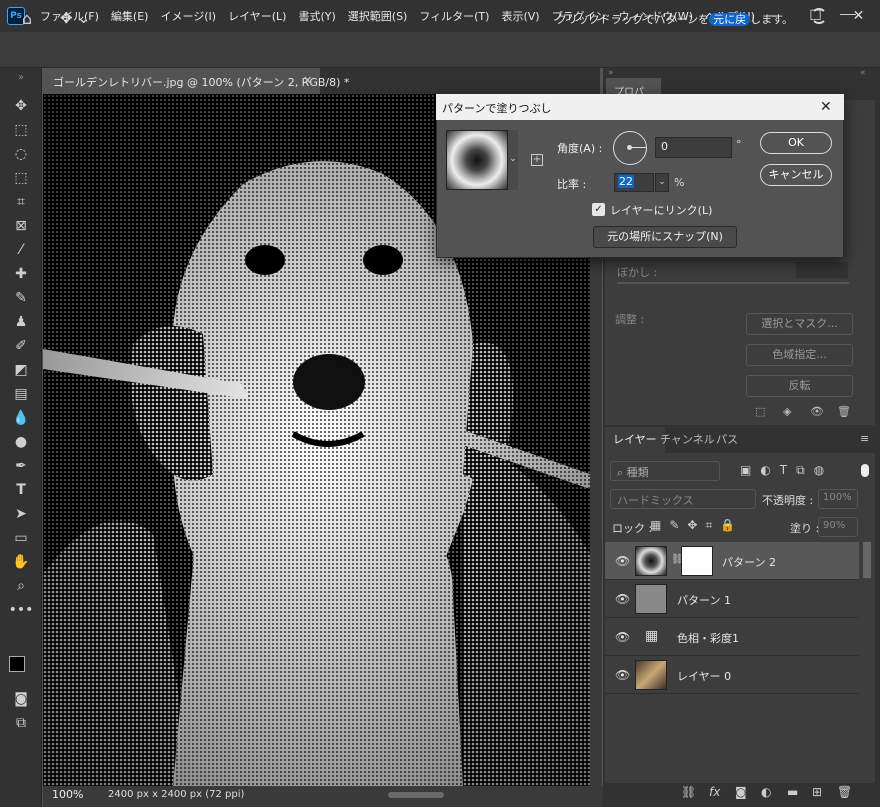 Image resolution: width=880 pixels, height=807 pixels. I want to click on fx-icon: fx, so click(714, 792).